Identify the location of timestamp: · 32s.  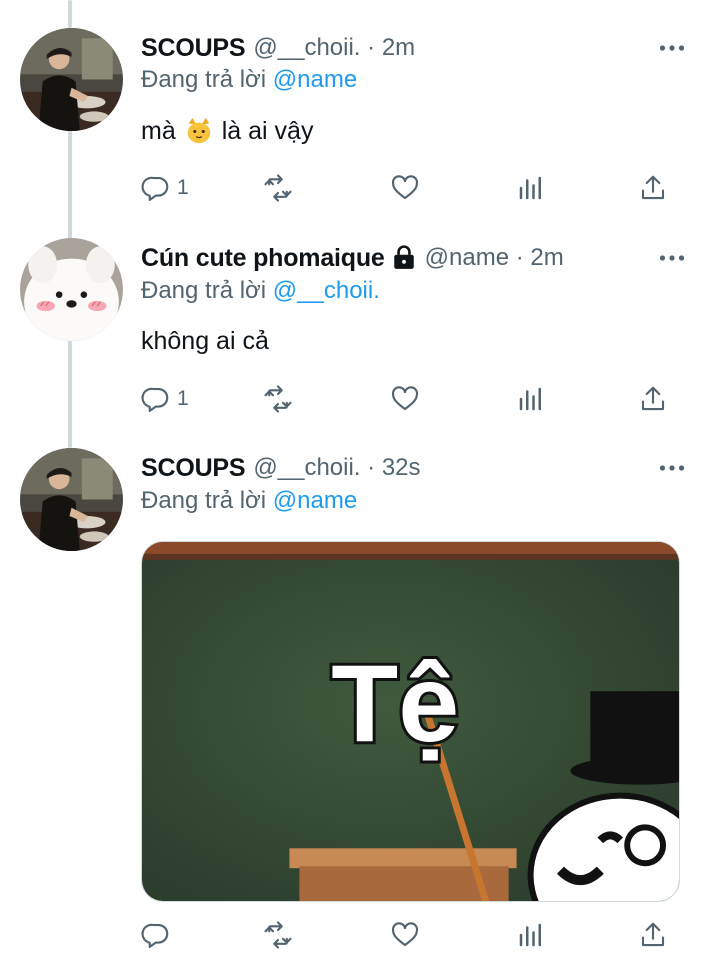
(390, 468).